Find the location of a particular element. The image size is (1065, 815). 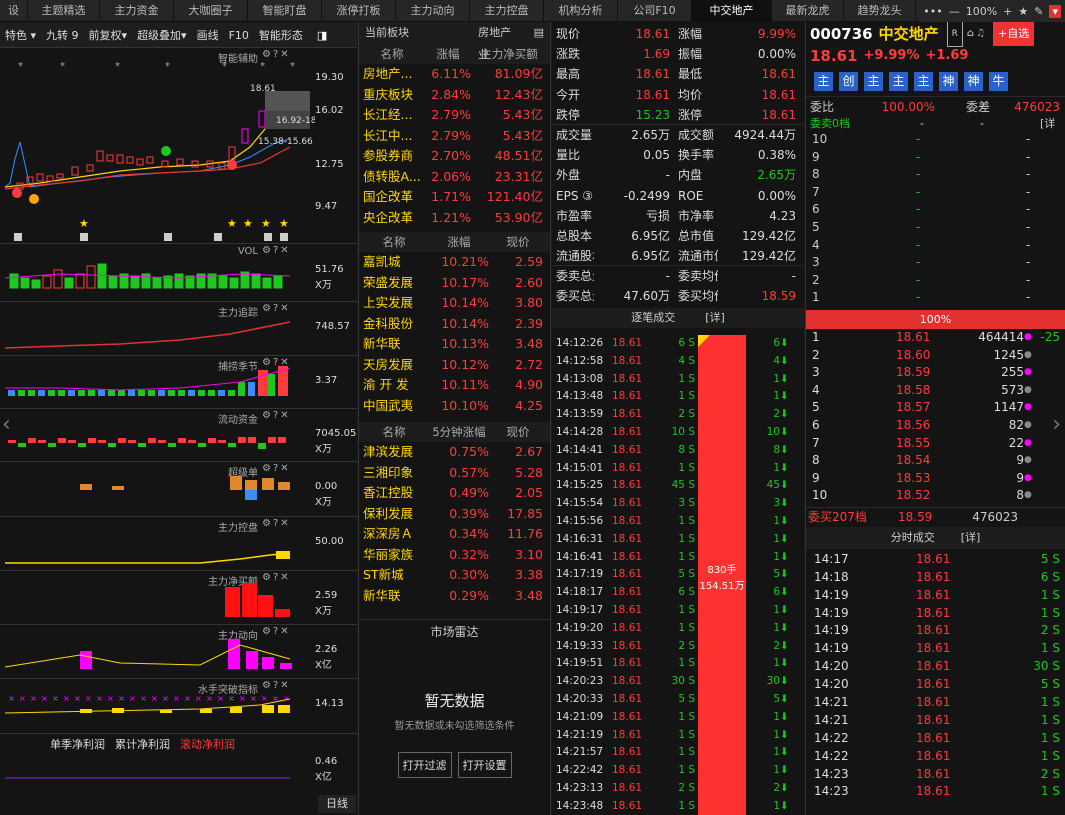

t3-col-1: 5分钟涨幅 is located at coordinates (459, 432).